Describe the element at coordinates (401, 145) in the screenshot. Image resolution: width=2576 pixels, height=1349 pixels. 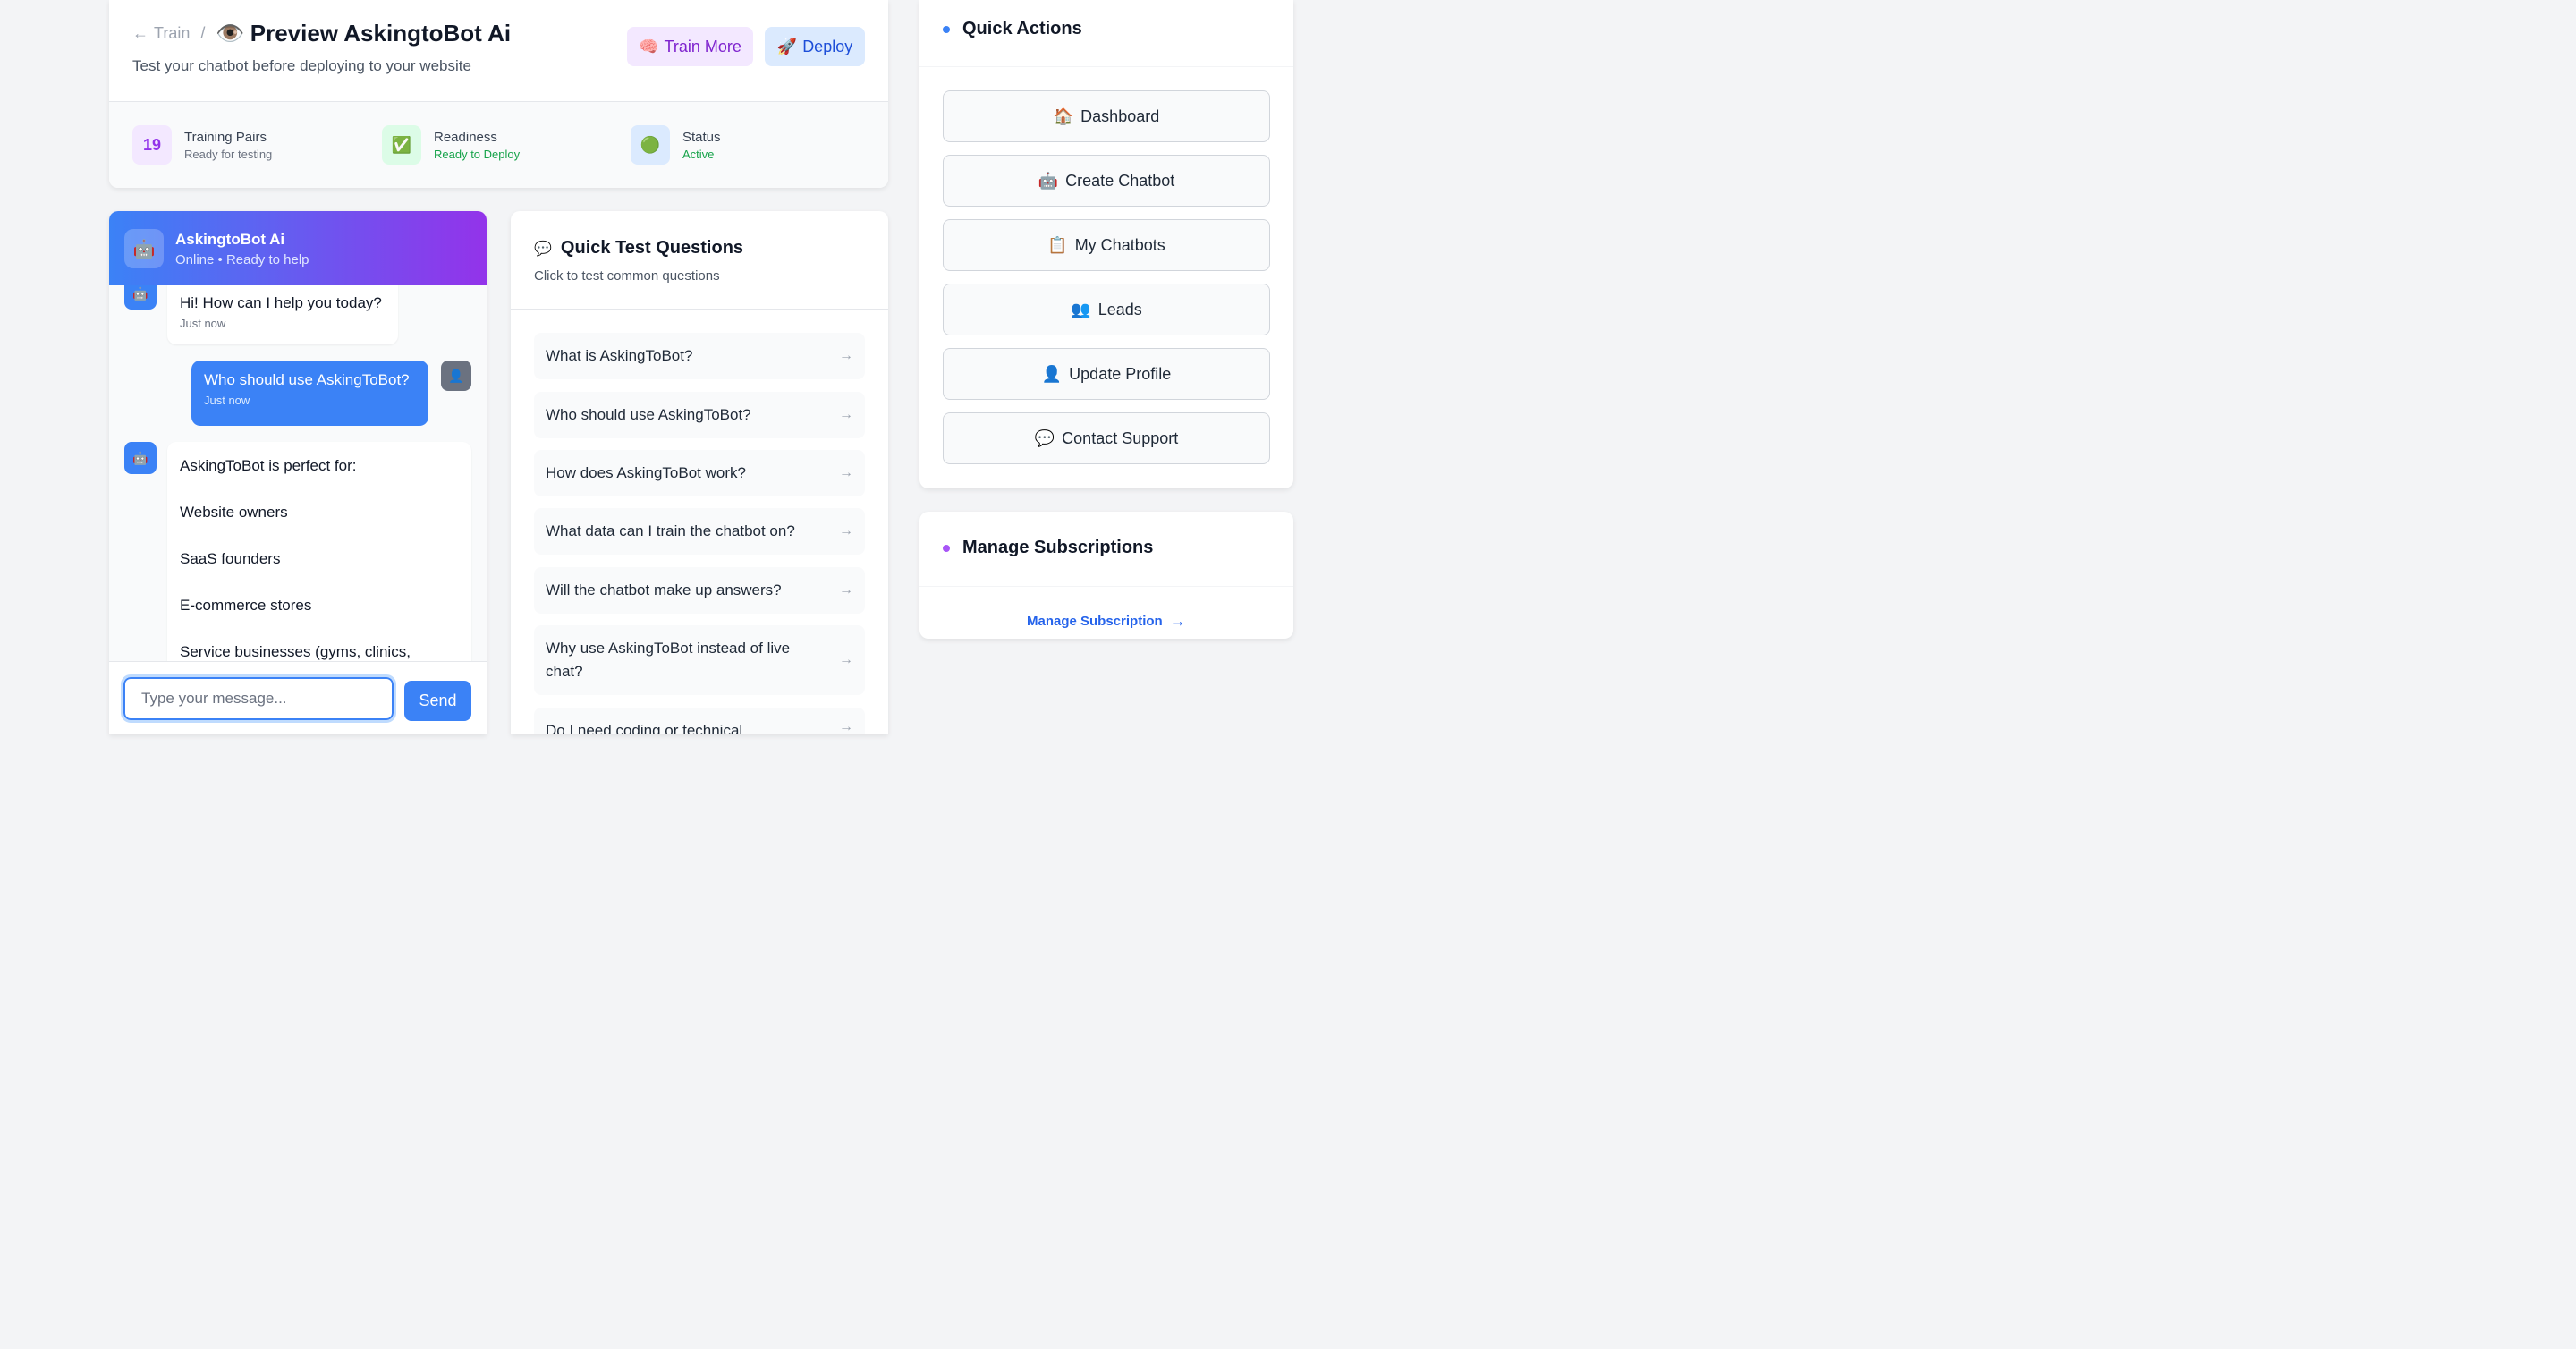
I see `check-icon: ✅` at that location.